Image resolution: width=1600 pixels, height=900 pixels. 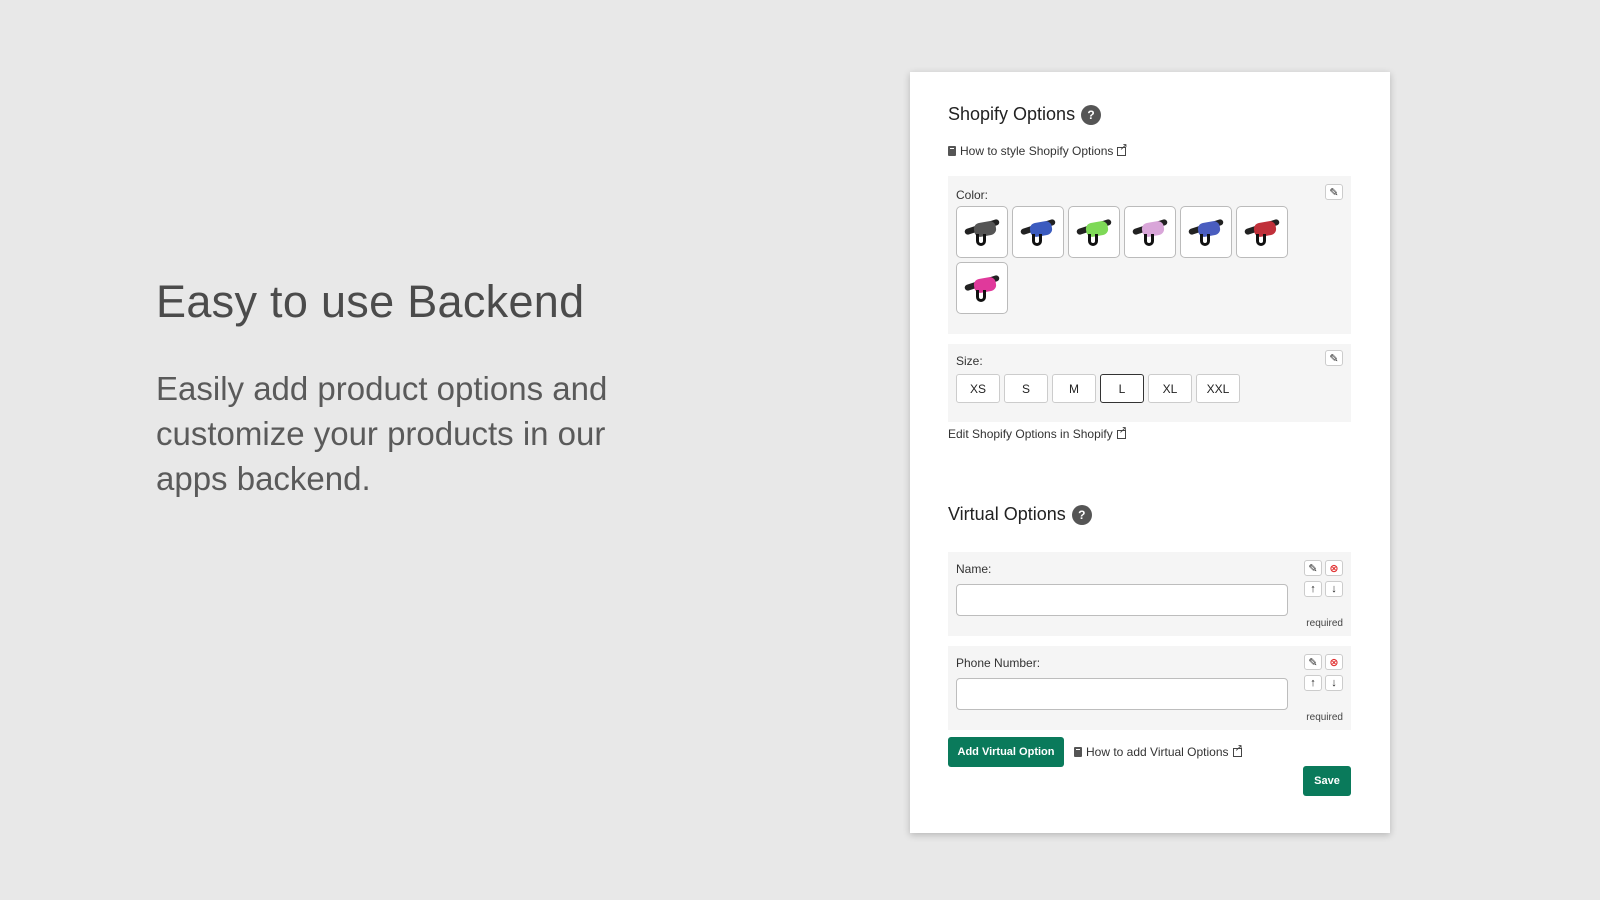 I want to click on name-label: Name:, so click(x=974, y=569).